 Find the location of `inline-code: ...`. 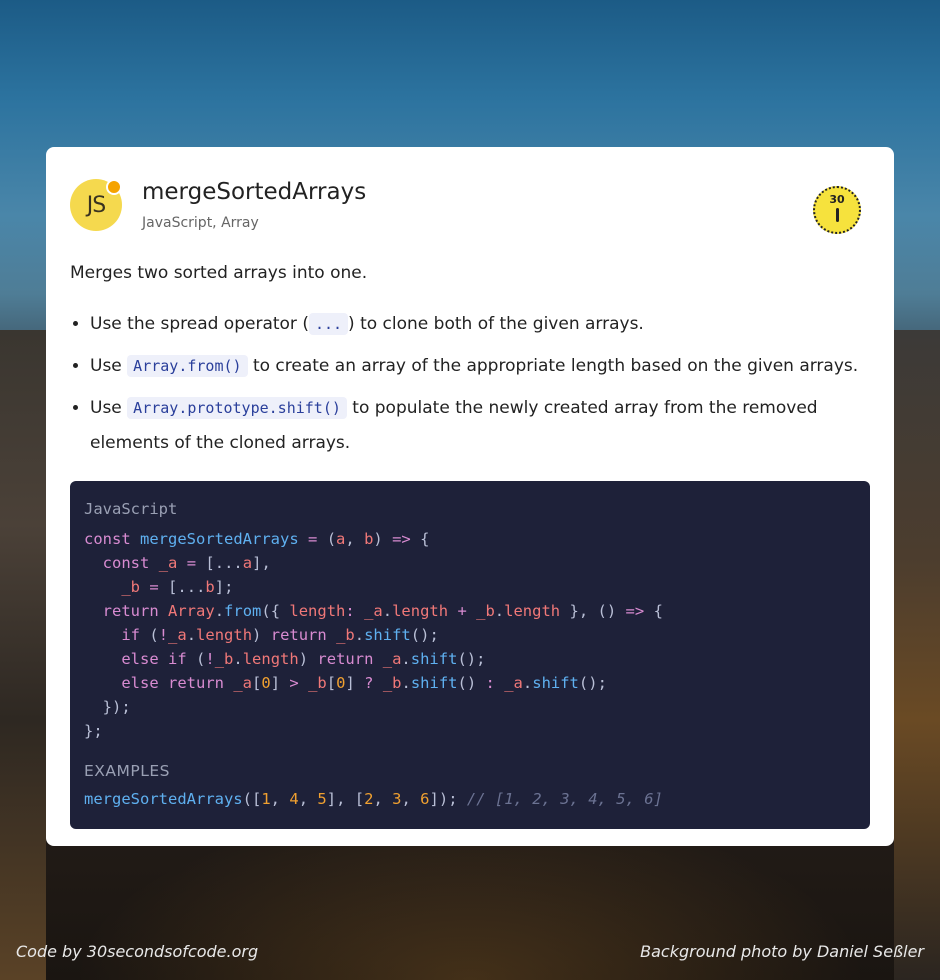

inline-code: ... is located at coordinates (328, 324).